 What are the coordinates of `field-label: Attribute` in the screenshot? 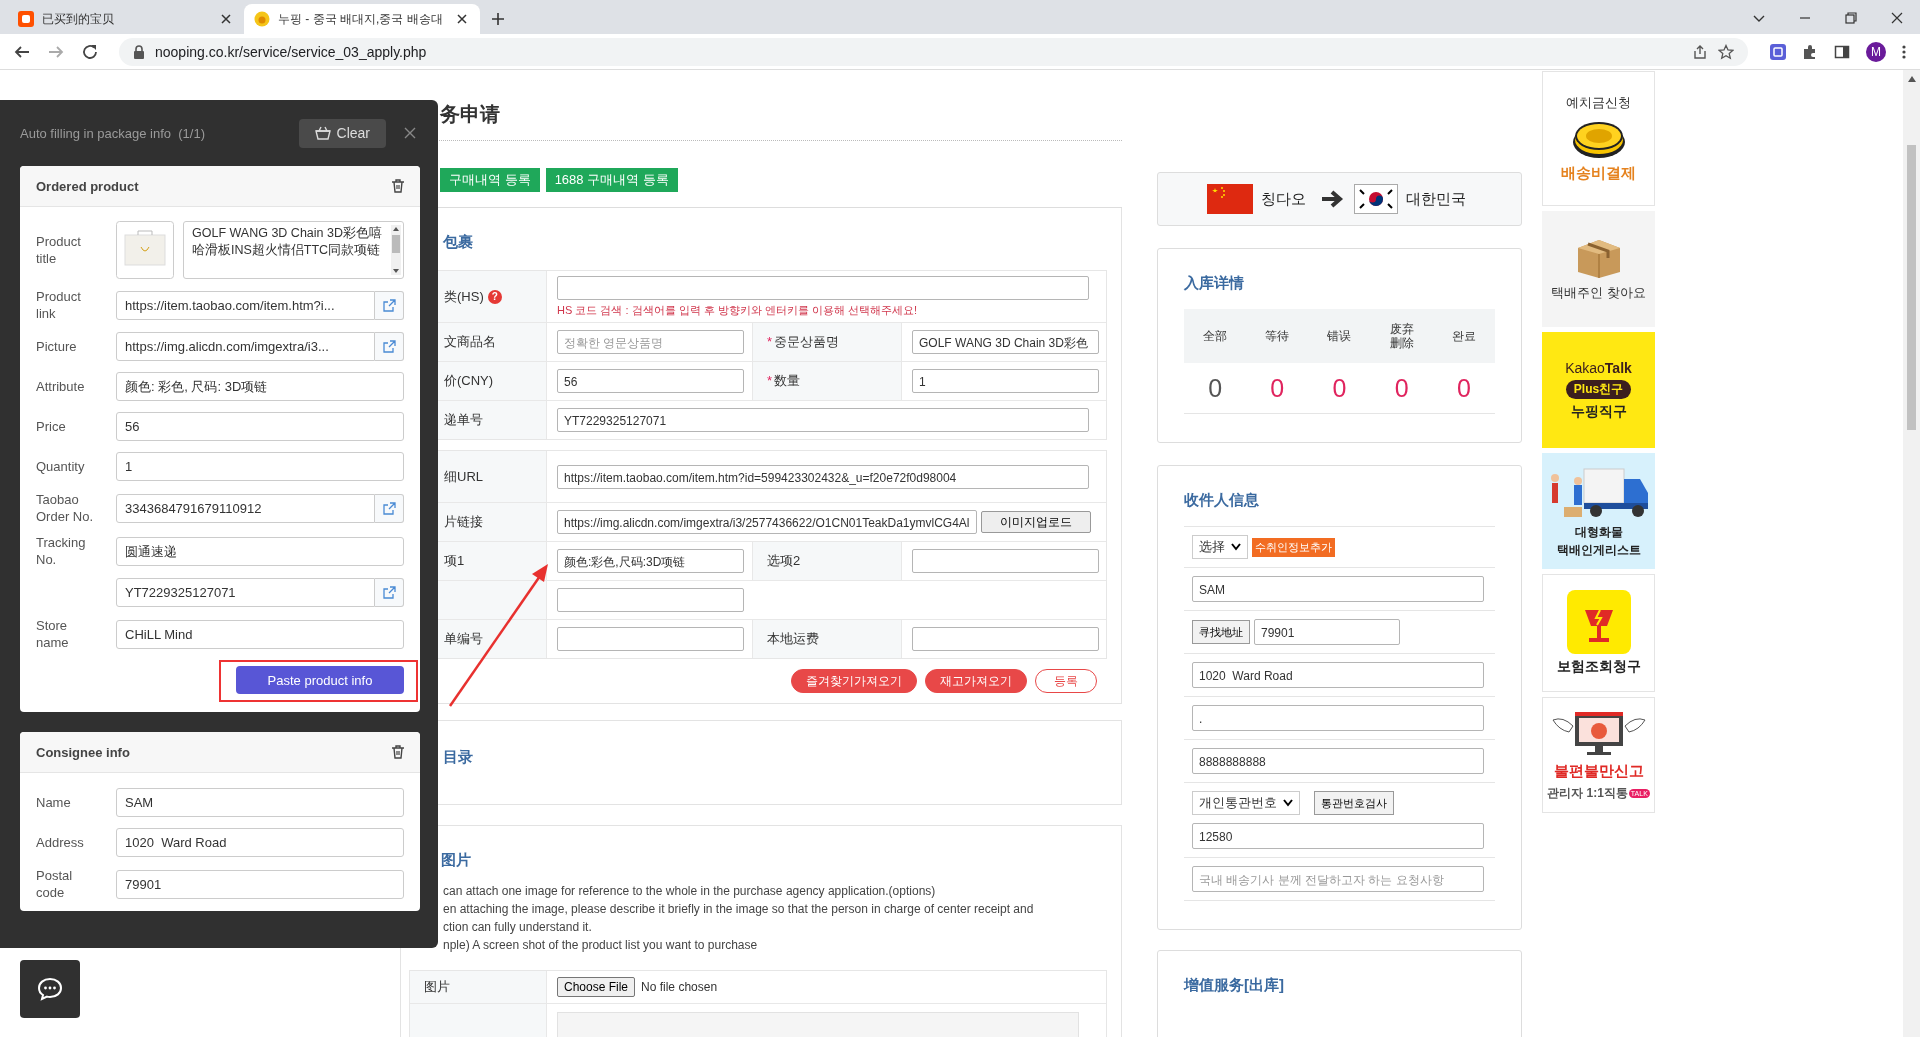 It's located at (61, 386).